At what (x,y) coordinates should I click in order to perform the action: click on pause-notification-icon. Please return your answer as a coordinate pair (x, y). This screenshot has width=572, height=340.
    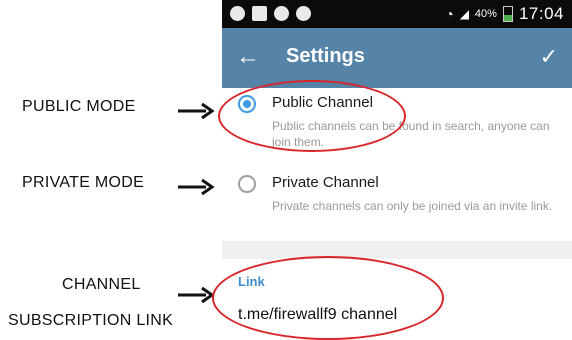
    Looking at the image, I should click on (237, 13).